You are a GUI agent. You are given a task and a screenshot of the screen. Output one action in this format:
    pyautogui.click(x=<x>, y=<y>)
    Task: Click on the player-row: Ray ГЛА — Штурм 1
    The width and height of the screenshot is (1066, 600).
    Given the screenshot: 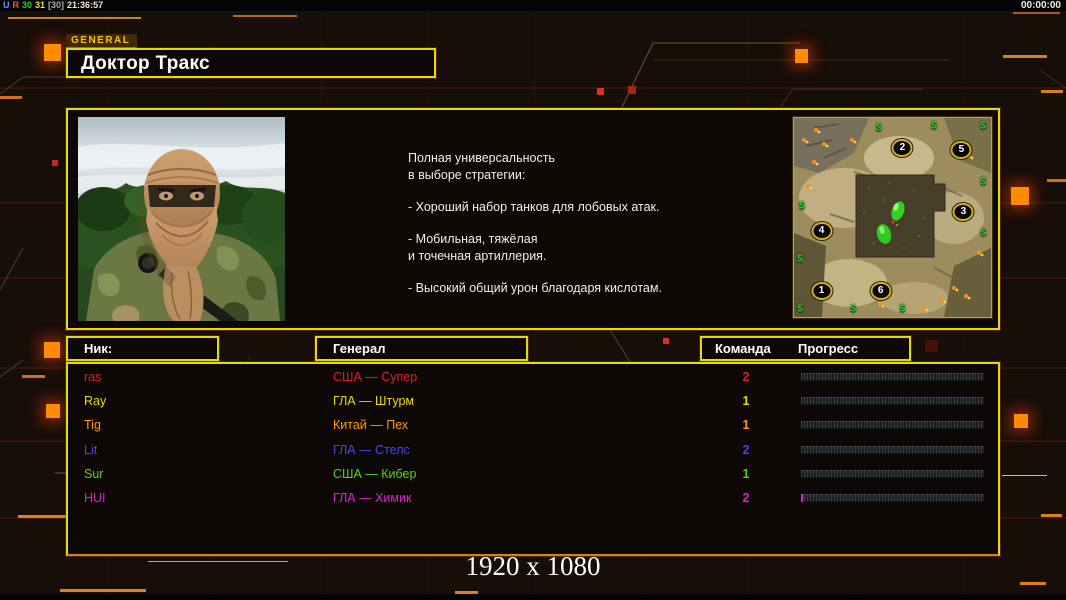 What is the action you would take?
    pyautogui.click(x=533, y=402)
    